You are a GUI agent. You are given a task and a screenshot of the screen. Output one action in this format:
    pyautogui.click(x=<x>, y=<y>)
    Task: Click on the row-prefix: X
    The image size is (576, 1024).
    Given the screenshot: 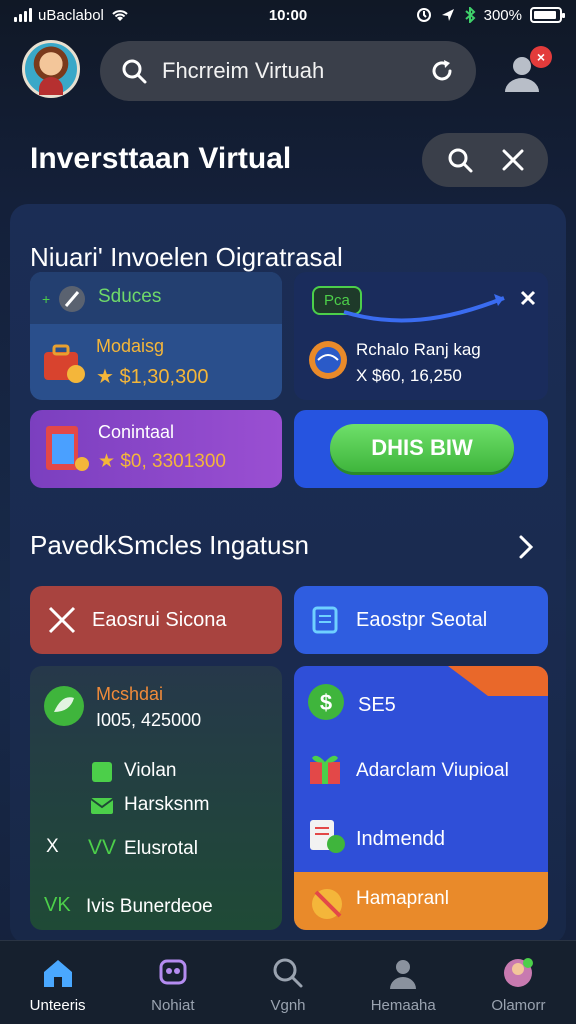 What is the action you would take?
    pyautogui.click(x=52, y=846)
    